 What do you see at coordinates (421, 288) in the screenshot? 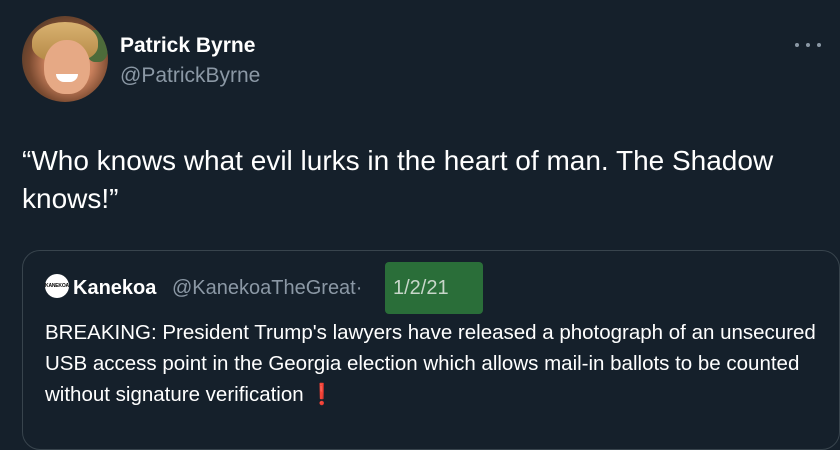
I see `quoted-date: 1/2/21` at bounding box center [421, 288].